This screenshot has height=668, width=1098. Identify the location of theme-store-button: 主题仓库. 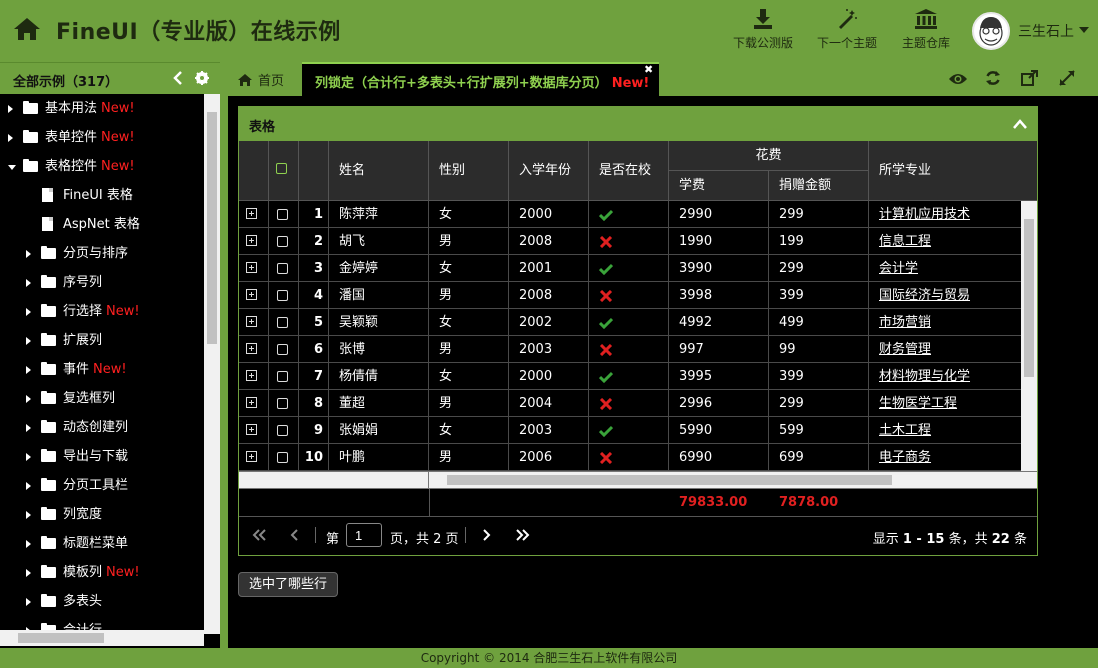
(926, 29).